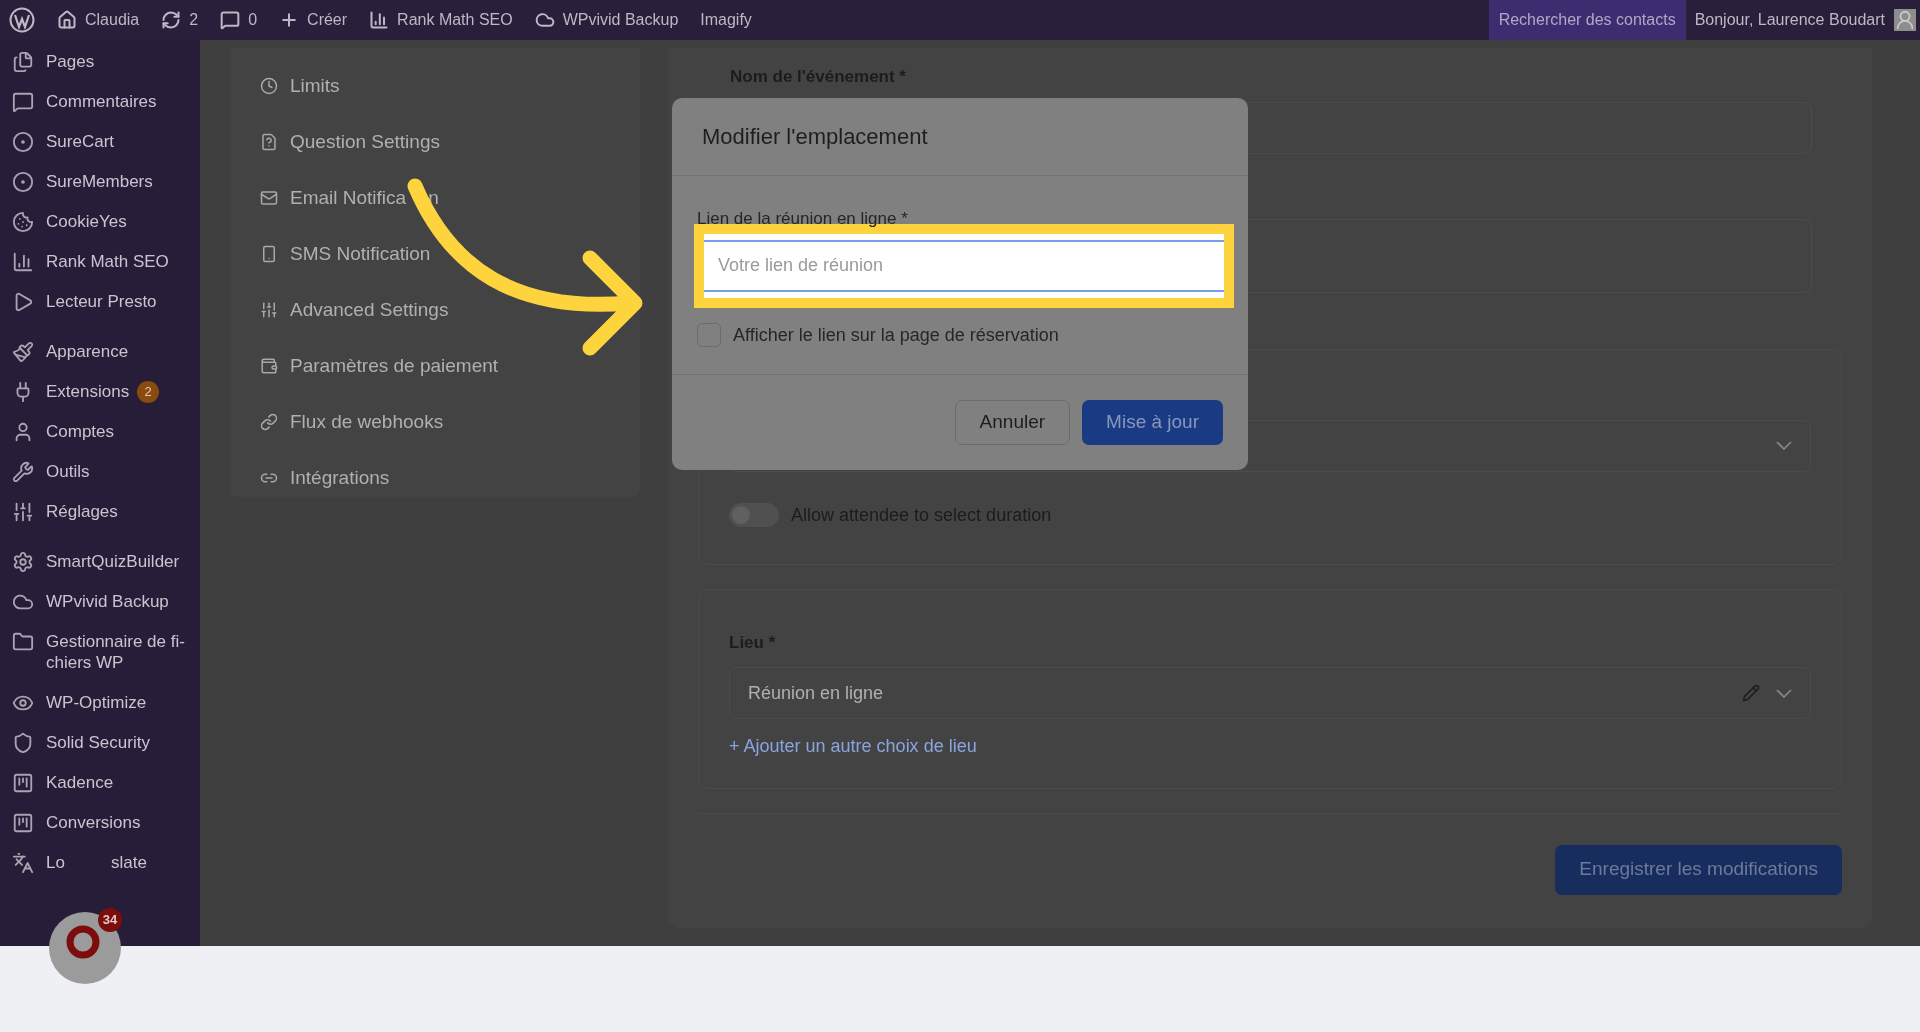 The image size is (1920, 1032). I want to click on modal-title: Modifier l'emplacement, so click(815, 137).